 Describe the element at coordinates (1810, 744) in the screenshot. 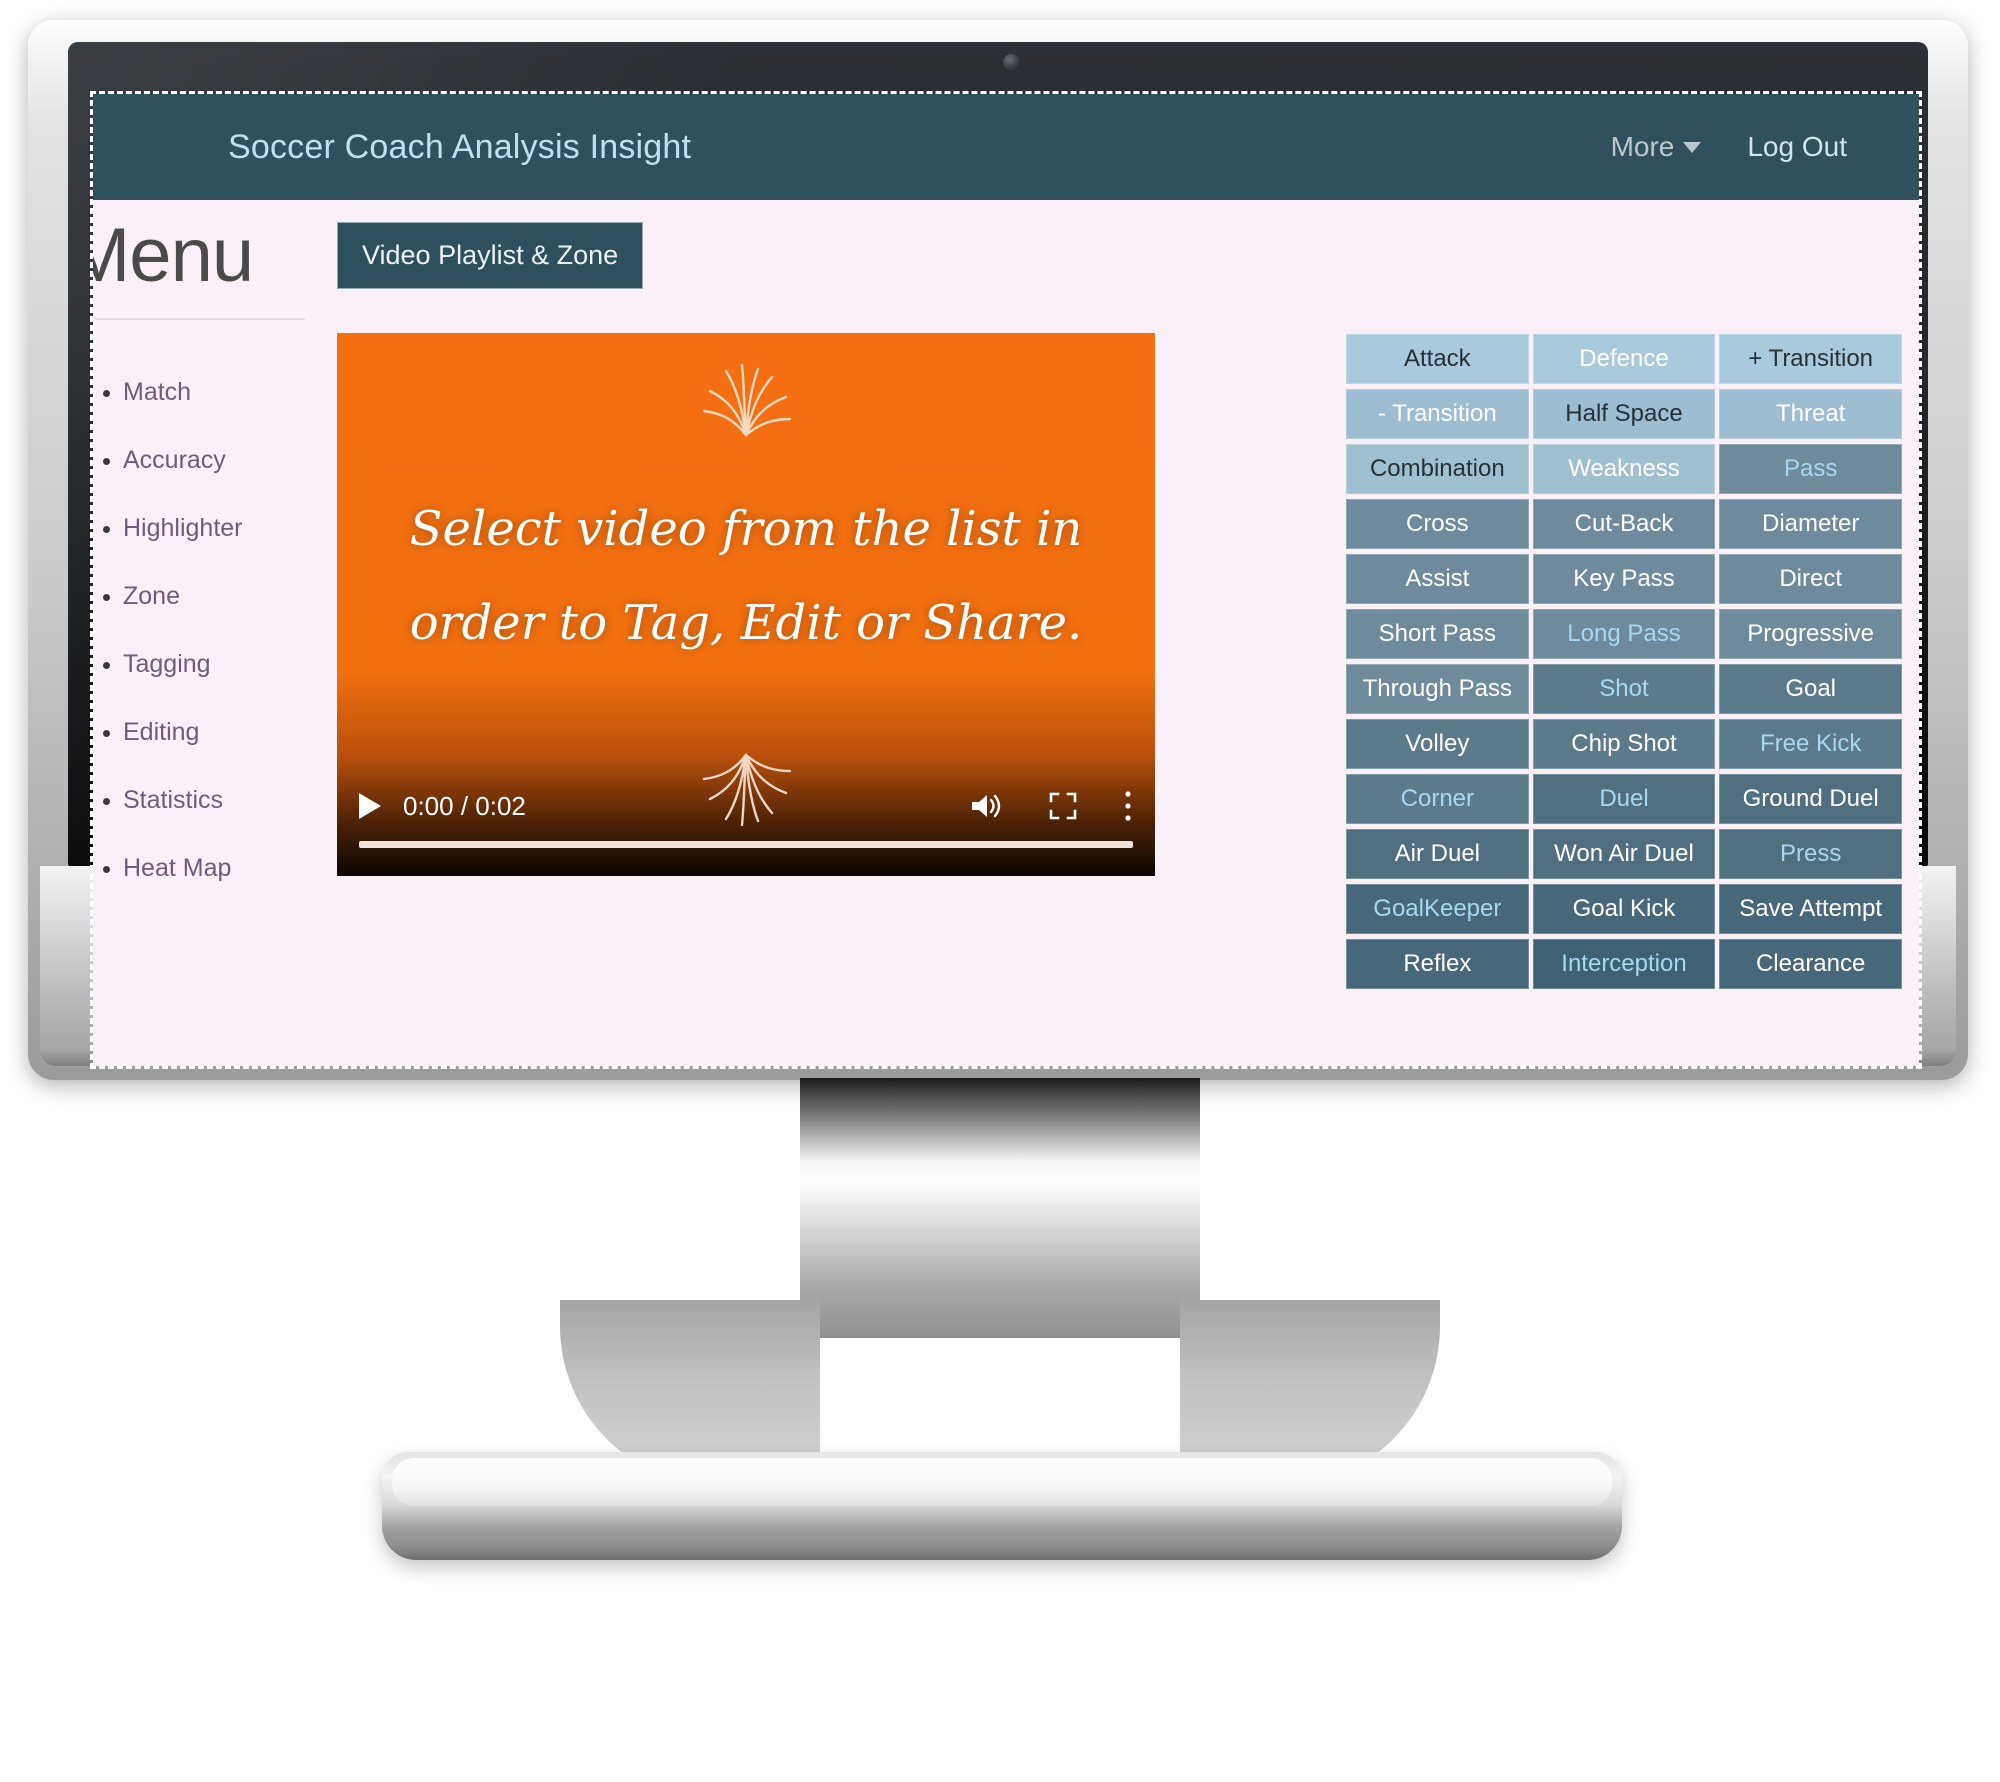

I see `tag-cell: Free Kick` at that location.